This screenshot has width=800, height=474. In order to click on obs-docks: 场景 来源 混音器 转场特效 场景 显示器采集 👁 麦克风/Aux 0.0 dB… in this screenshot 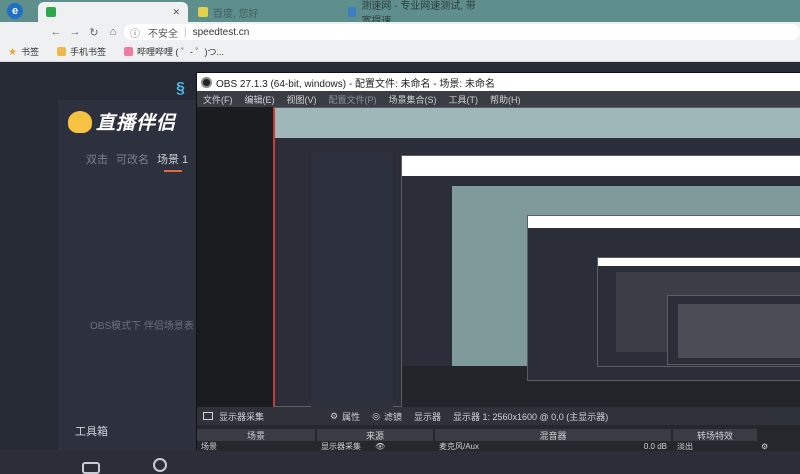, I will do `click(498, 438)`.